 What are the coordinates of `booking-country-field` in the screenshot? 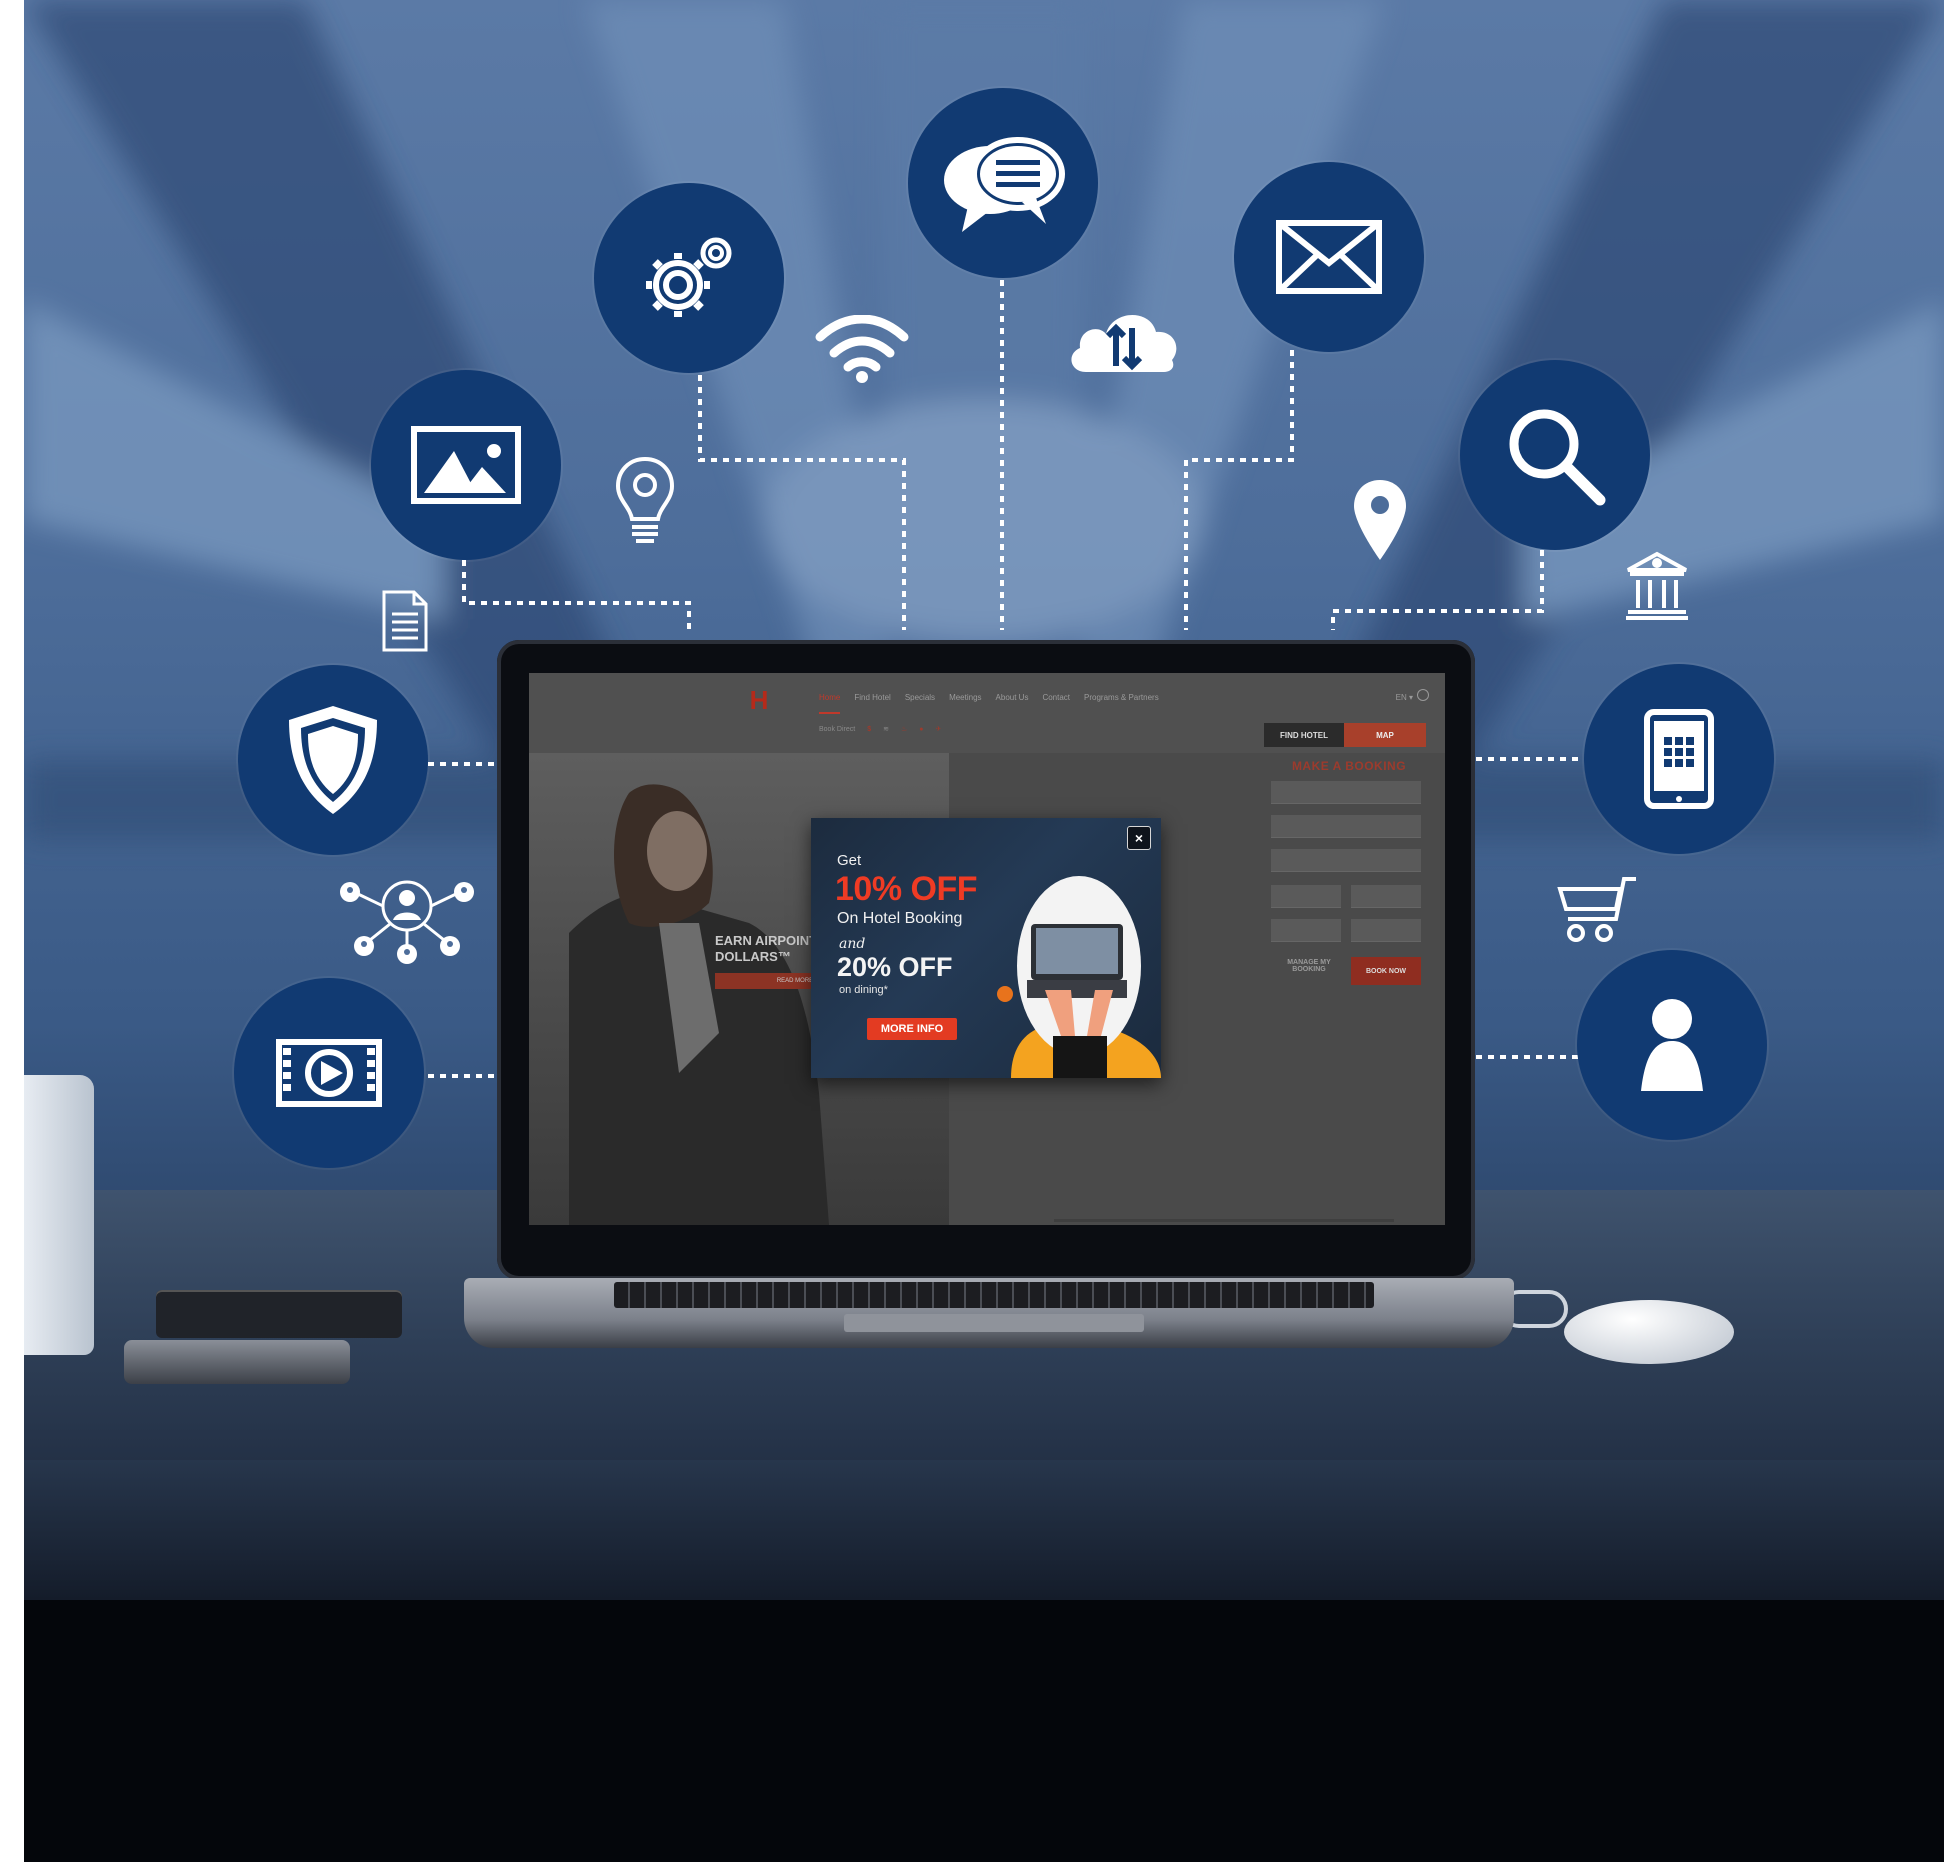 It's located at (1346, 792).